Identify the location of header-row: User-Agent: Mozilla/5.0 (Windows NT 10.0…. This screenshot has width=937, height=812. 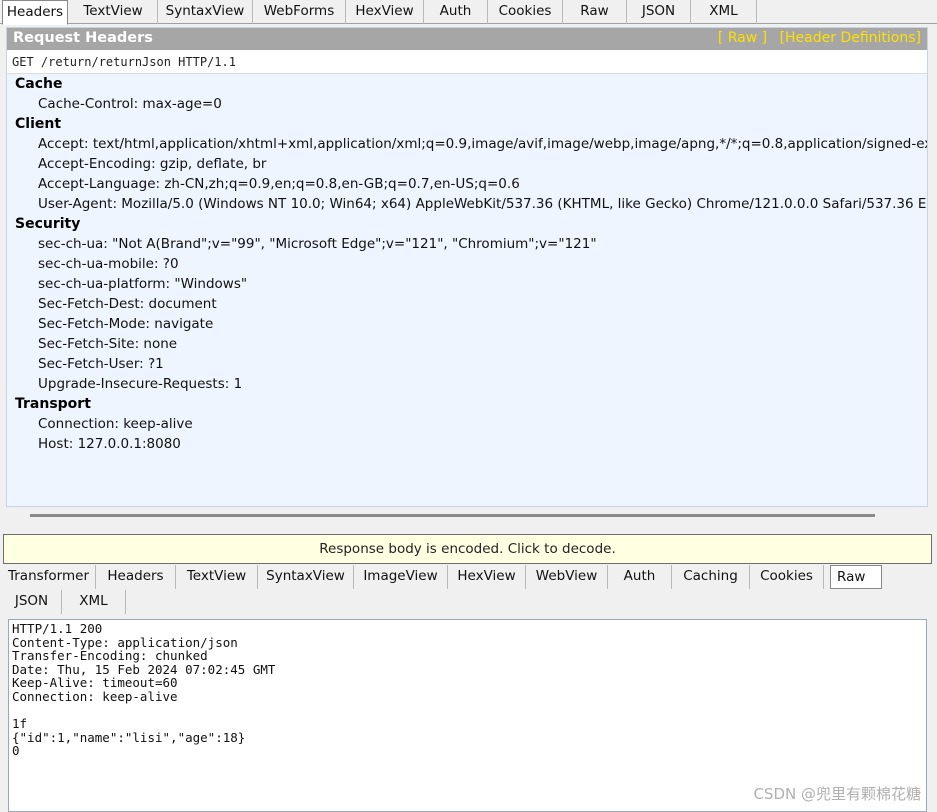
(467, 204).